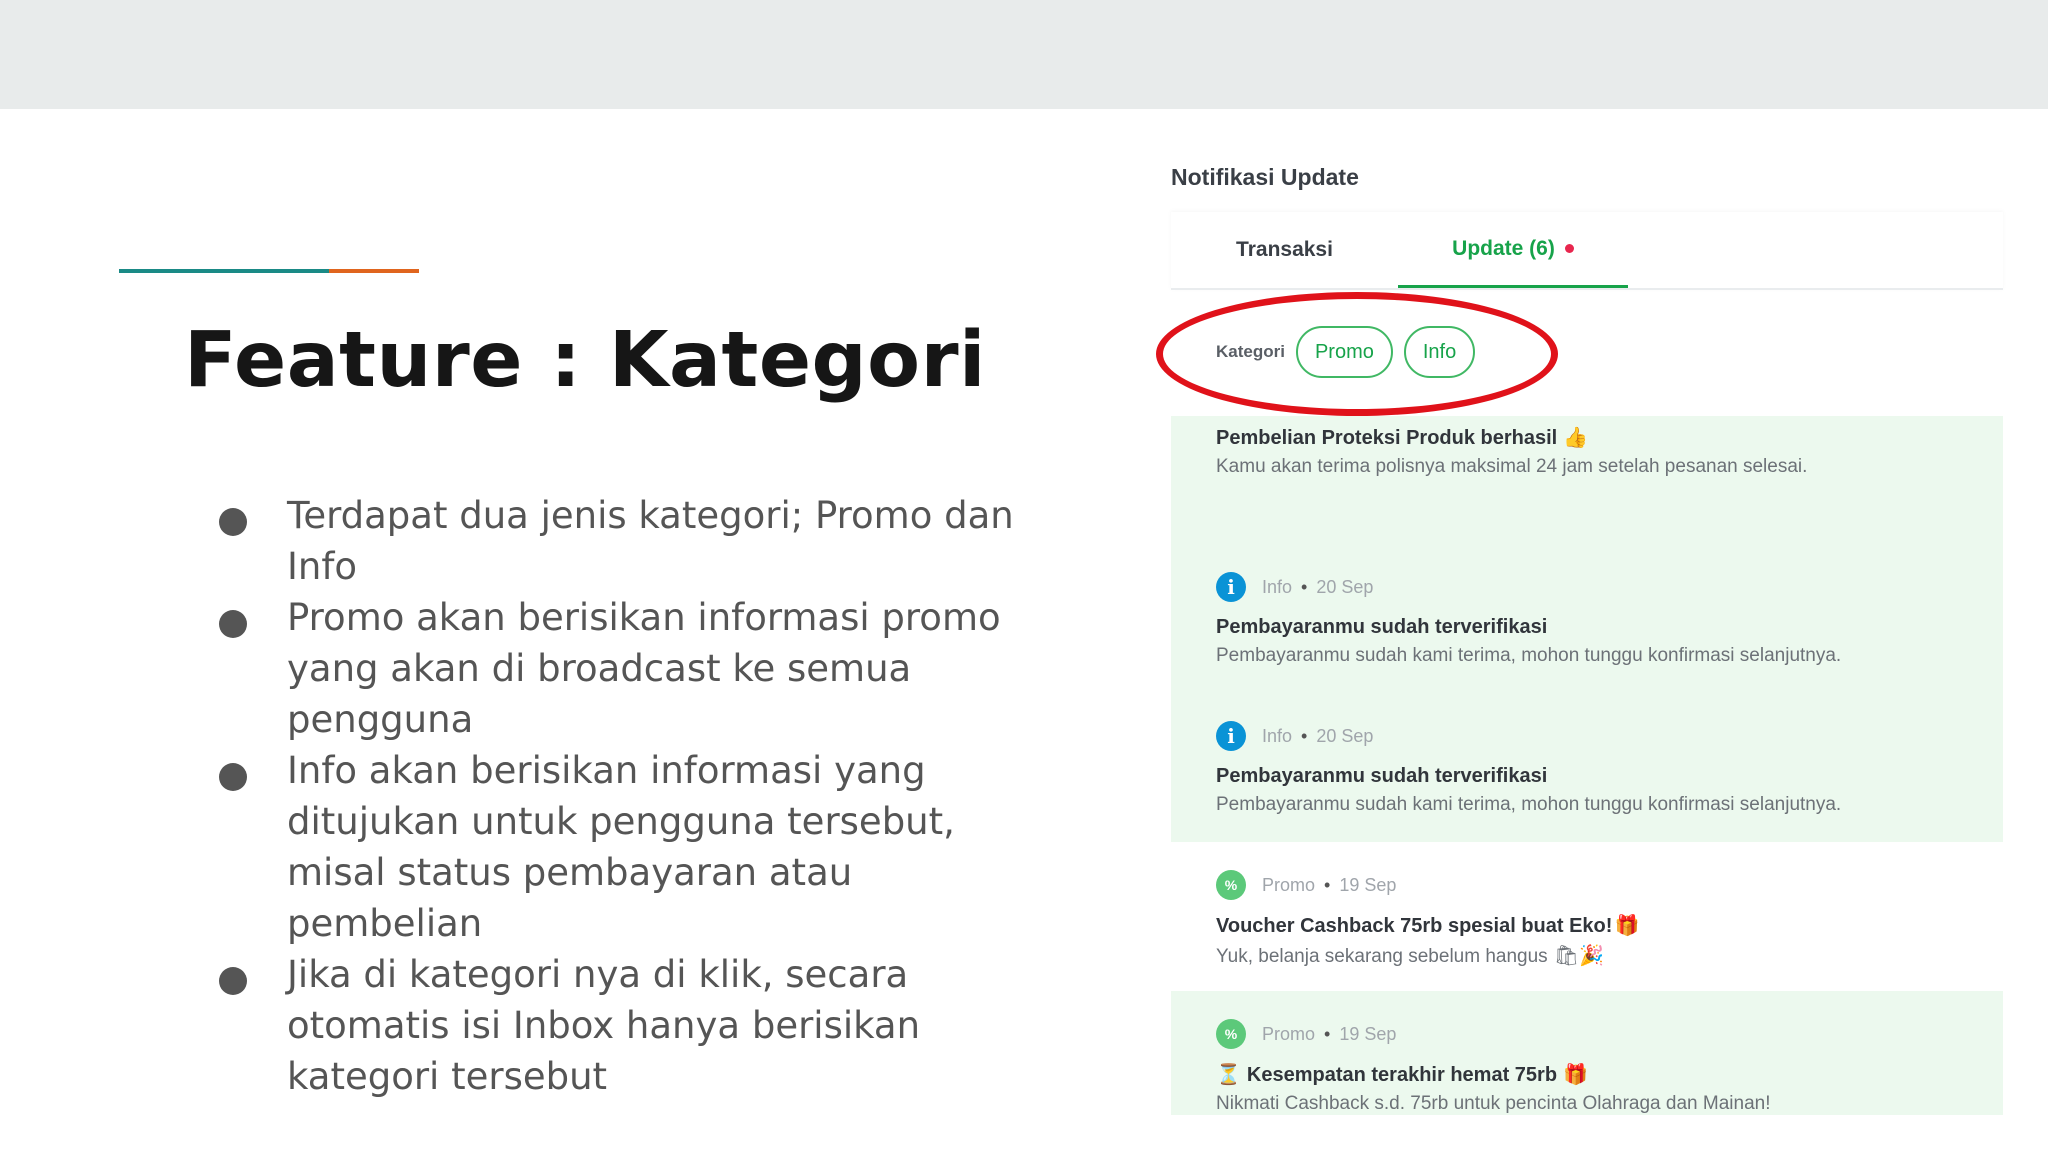 The width and height of the screenshot is (2048, 1152). I want to click on notification-title: Pembelian Proteksi Produk berhasil 👍, so click(1402, 437).